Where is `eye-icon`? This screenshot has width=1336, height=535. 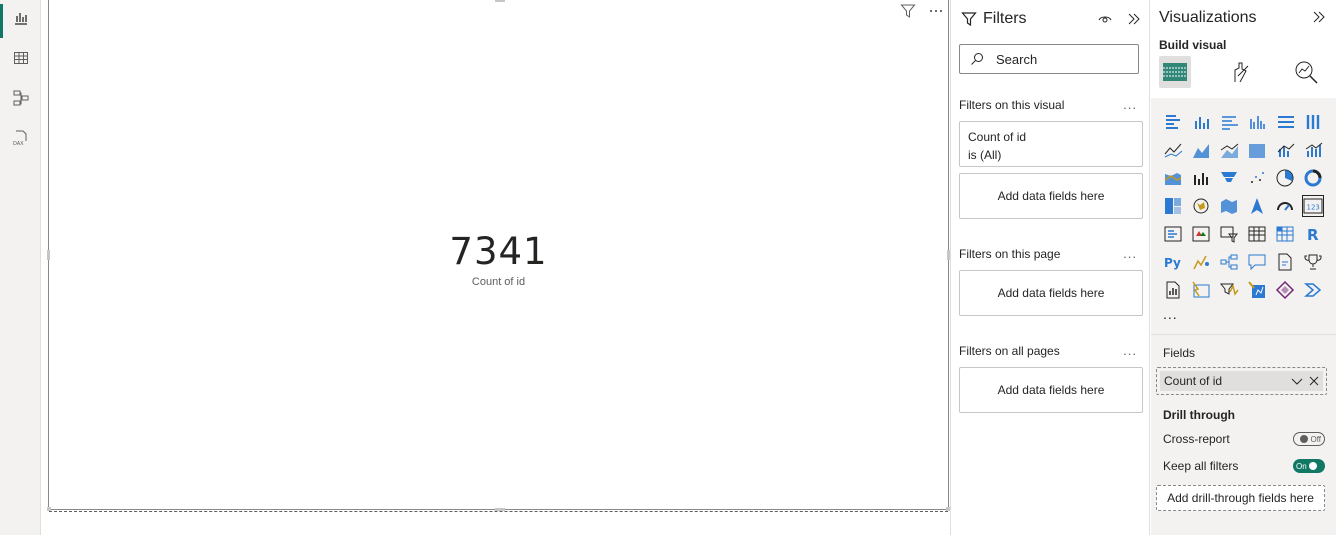 eye-icon is located at coordinates (1105, 19).